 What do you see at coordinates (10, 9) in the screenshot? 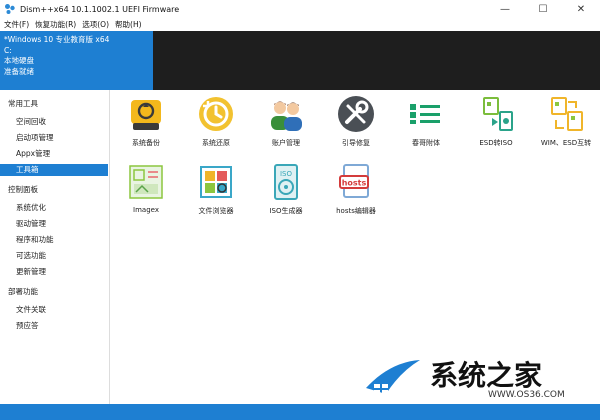
I see `app-logo-icon` at bounding box center [10, 9].